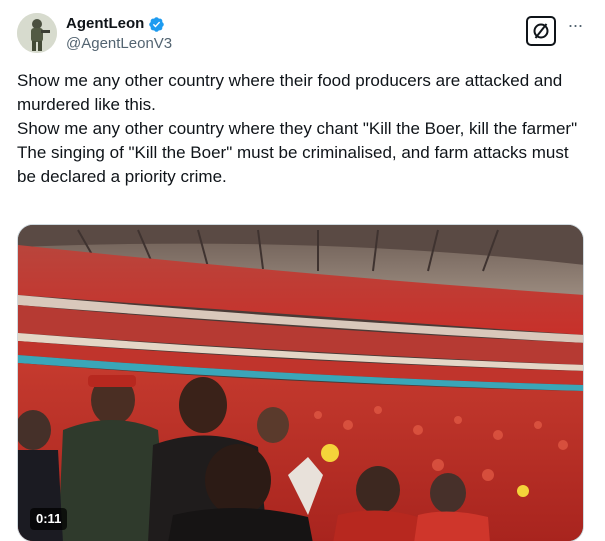  Describe the element at coordinates (156, 24) in the screenshot. I see `verified-badge-icon` at that location.